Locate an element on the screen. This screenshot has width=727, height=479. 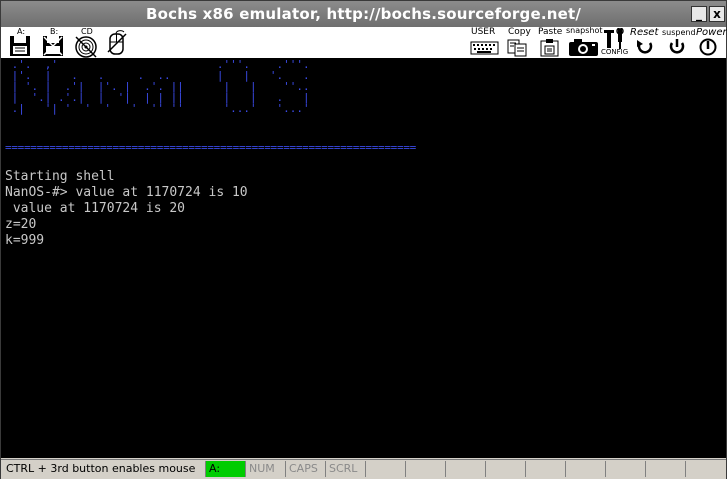
config-label: CONFIG is located at coordinates (615, 52).